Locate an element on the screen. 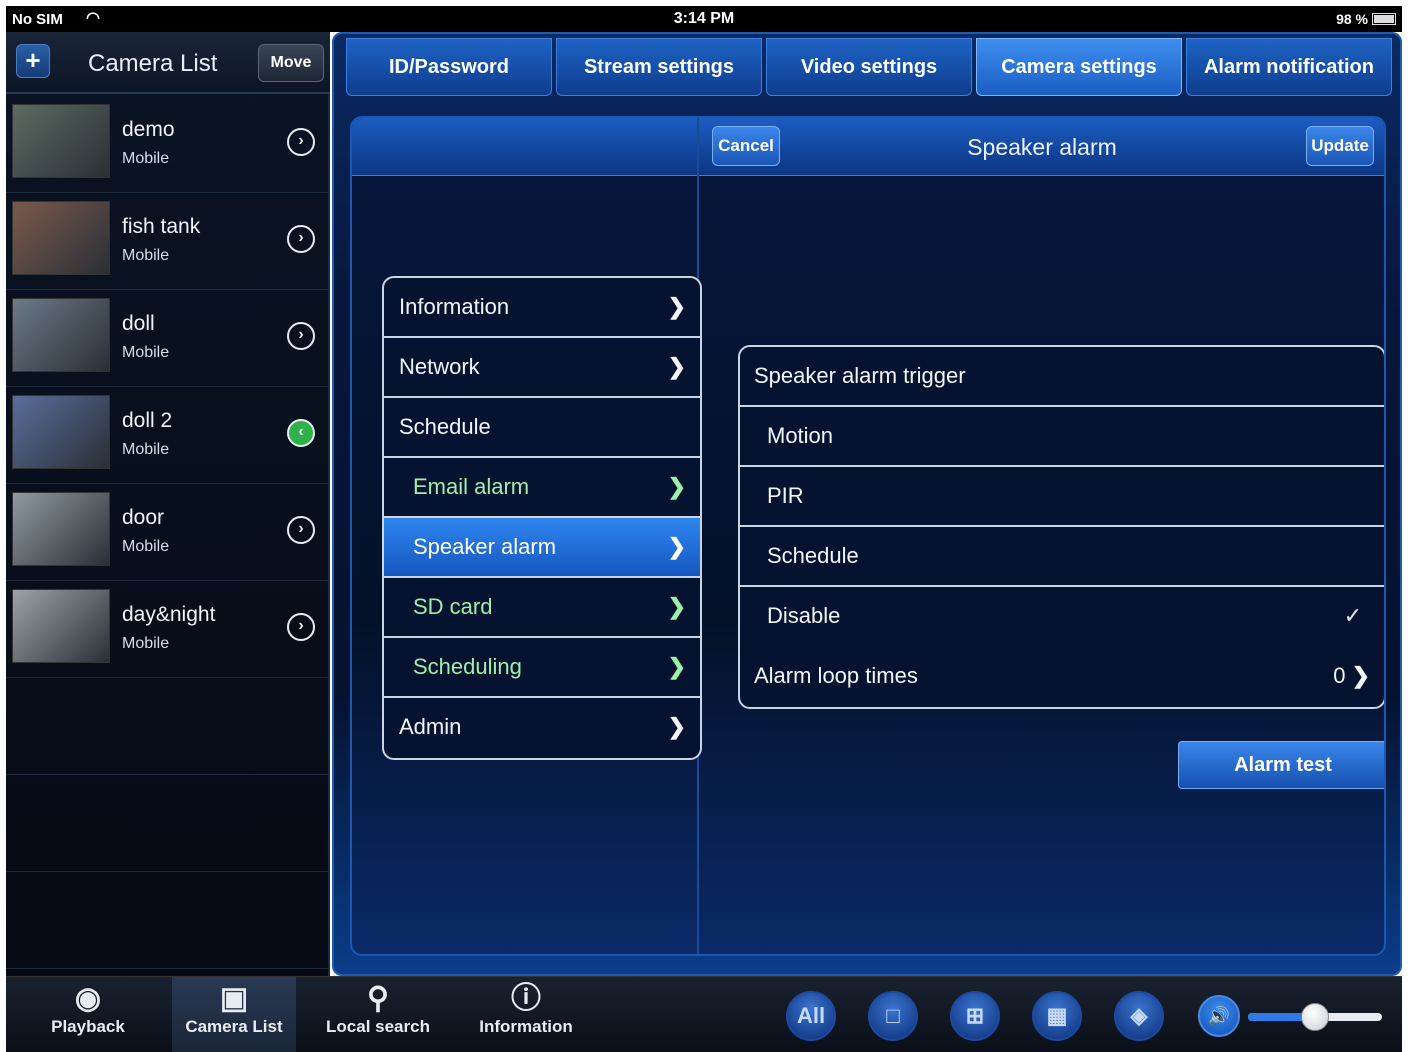 The height and width of the screenshot is (1052, 1408). quad-view-icon: ⊞ is located at coordinates (975, 1016).